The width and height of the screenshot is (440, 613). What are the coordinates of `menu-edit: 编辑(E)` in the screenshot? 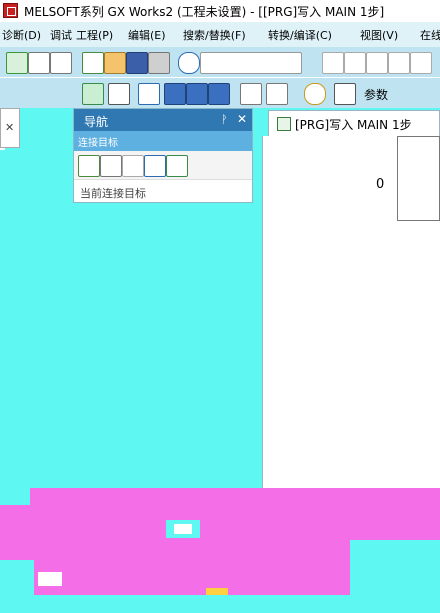 It's located at (147, 35).